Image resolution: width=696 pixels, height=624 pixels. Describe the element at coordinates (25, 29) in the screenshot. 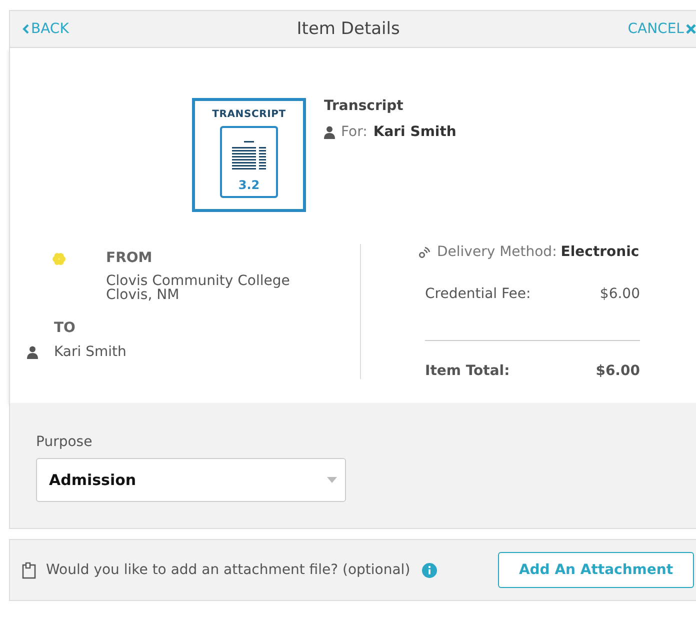

I see `chevron-left-icon` at that location.